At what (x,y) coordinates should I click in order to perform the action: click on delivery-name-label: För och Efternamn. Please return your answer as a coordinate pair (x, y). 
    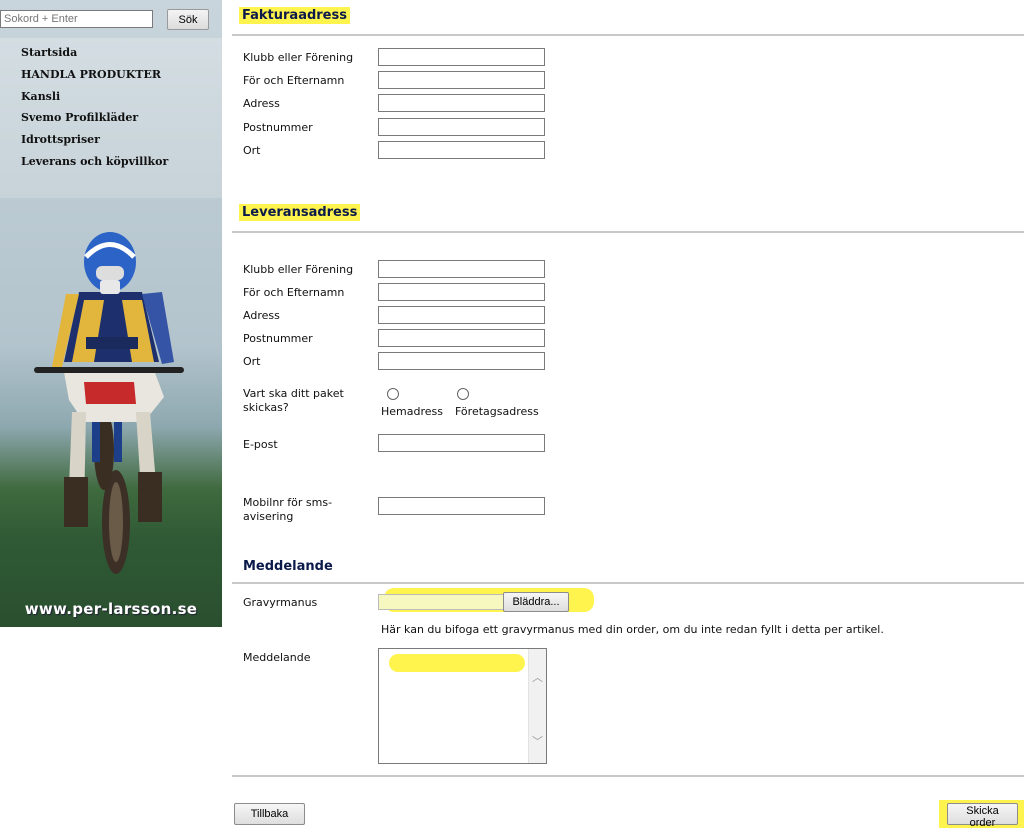
    Looking at the image, I should click on (294, 292).